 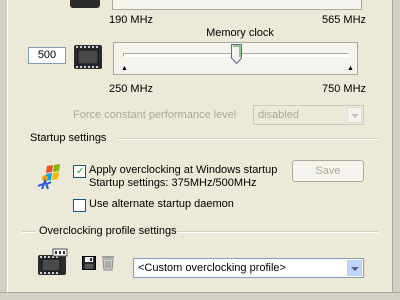 What do you see at coordinates (308, 115) in the screenshot?
I see `performance-level-dropdown: disabled` at bounding box center [308, 115].